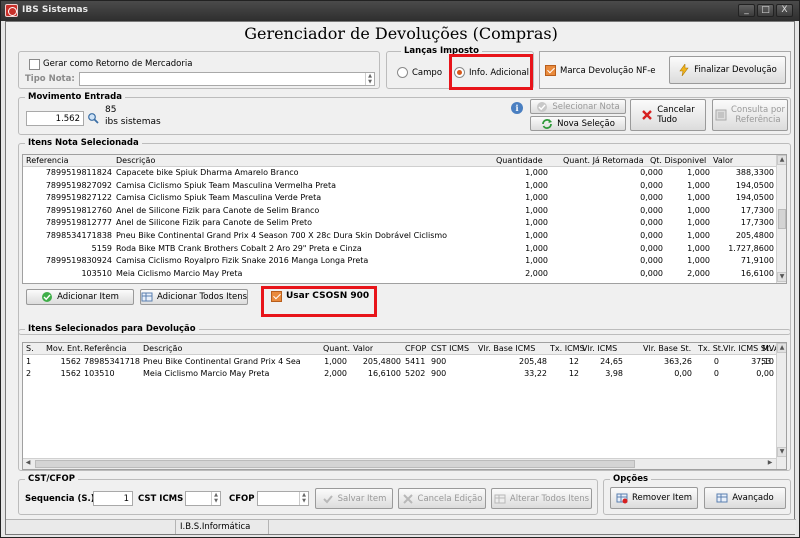 The height and width of the screenshot is (538, 800). Describe the element at coordinates (78, 235) in the screenshot. I see `table-cell: 7898534171838` at that location.